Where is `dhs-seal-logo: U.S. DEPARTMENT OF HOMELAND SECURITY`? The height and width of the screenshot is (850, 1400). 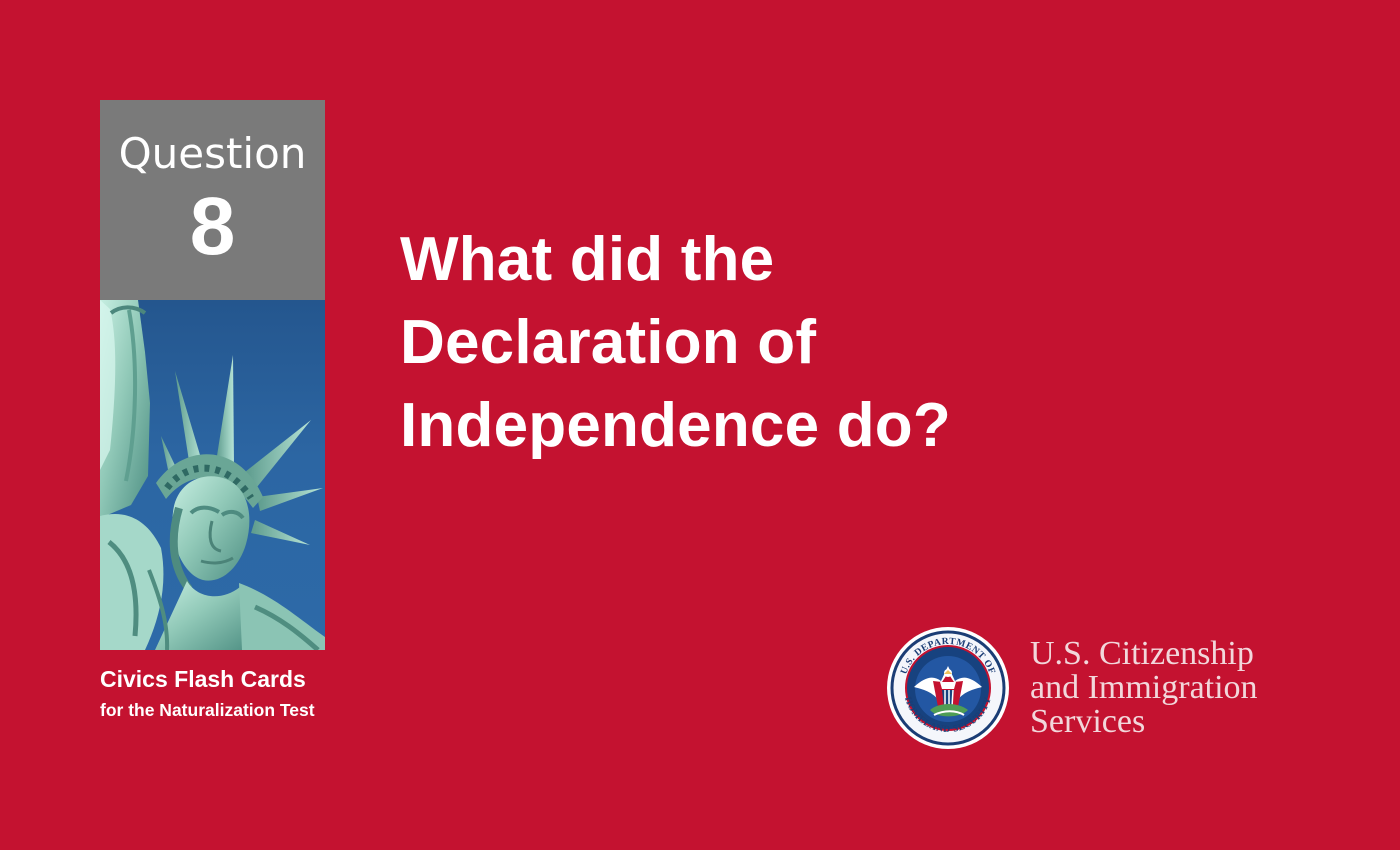 dhs-seal-logo: U.S. DEPARTMENT OF HOMELAND SECURITY is located at coordinates (948, 688).